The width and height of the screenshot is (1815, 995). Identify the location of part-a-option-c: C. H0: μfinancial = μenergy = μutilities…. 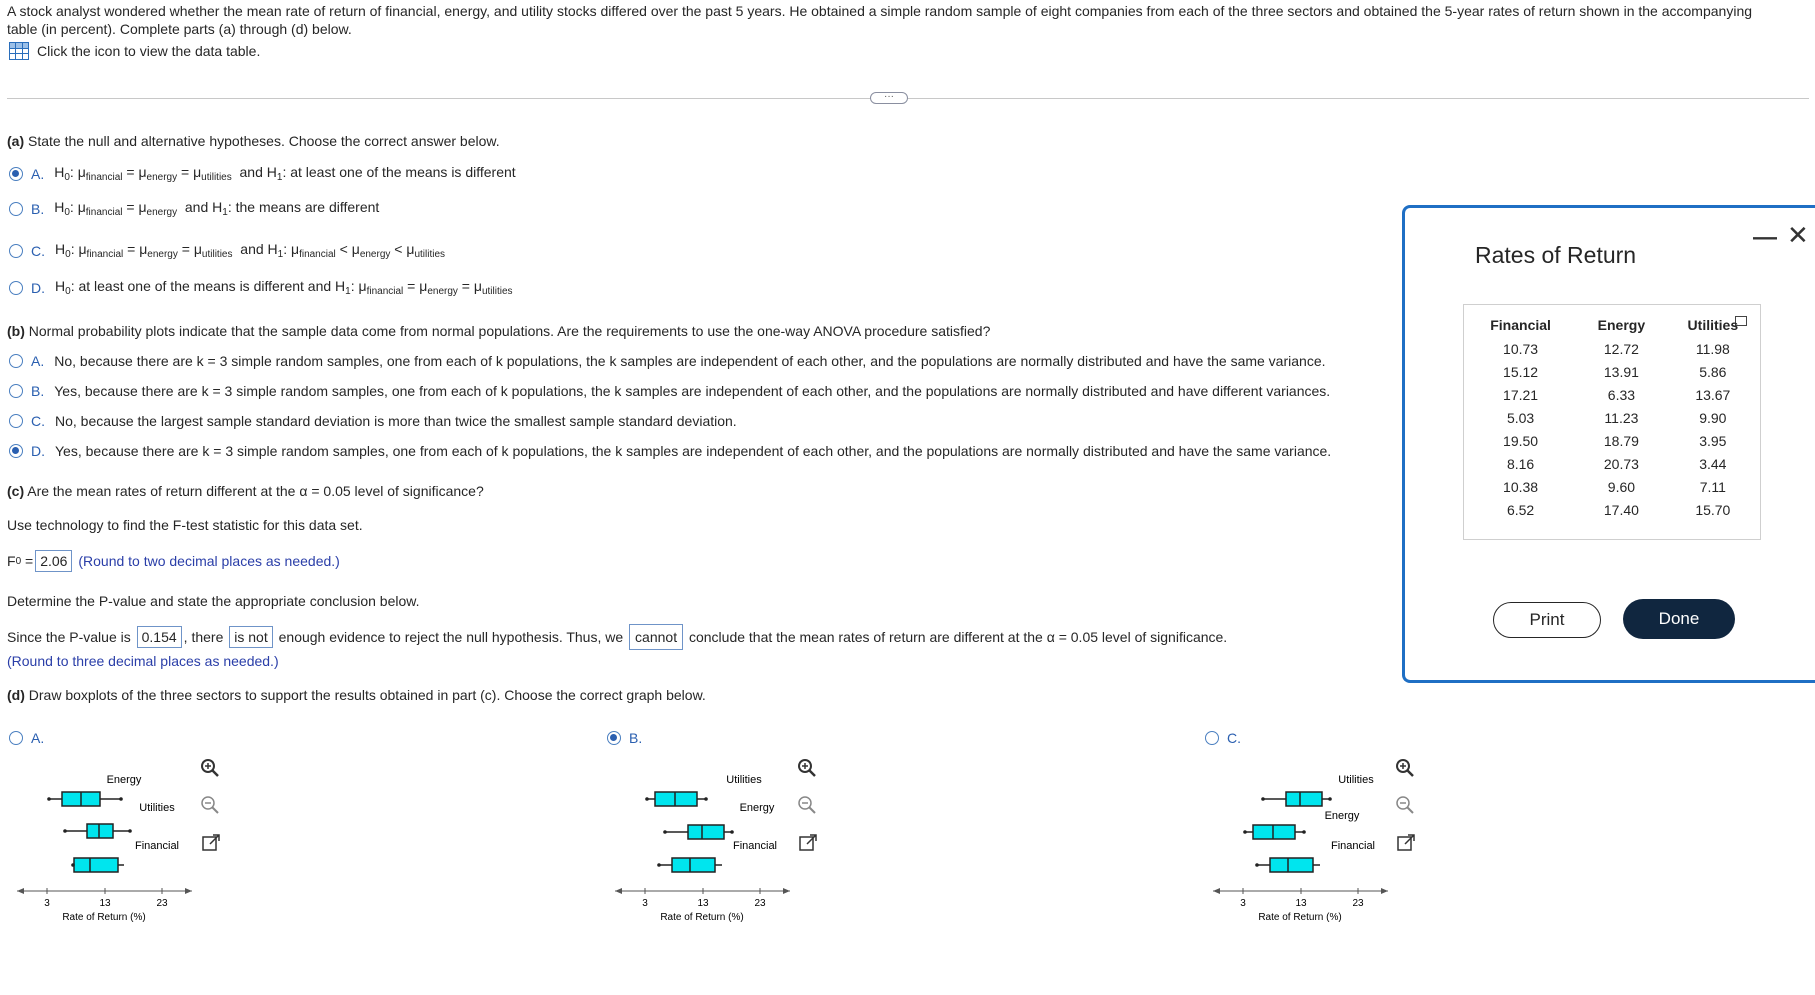
(227, 250).